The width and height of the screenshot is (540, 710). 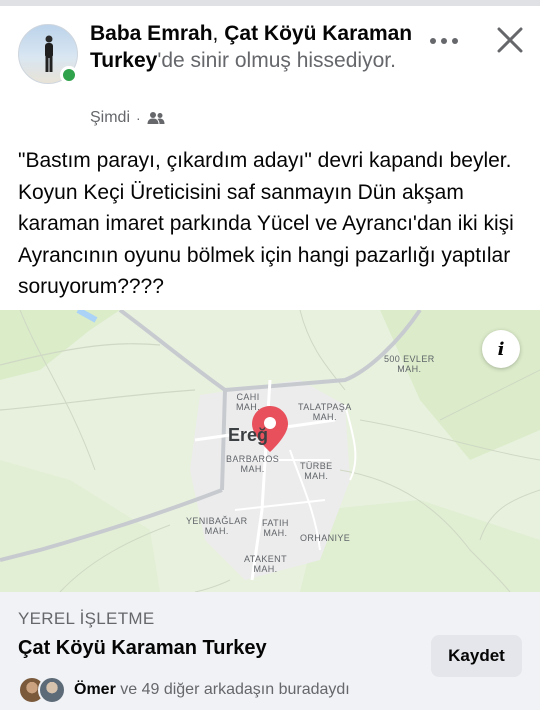 I want to click on map-label-500-evler: 500 EVLER MAH., so click(x=409, y=364).